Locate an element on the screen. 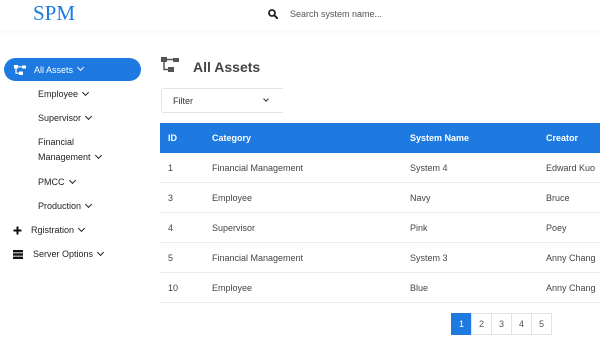 This screenshot has width=600, height=344. sidebar-item-label: Server Options is located at coordinates (63, 254).